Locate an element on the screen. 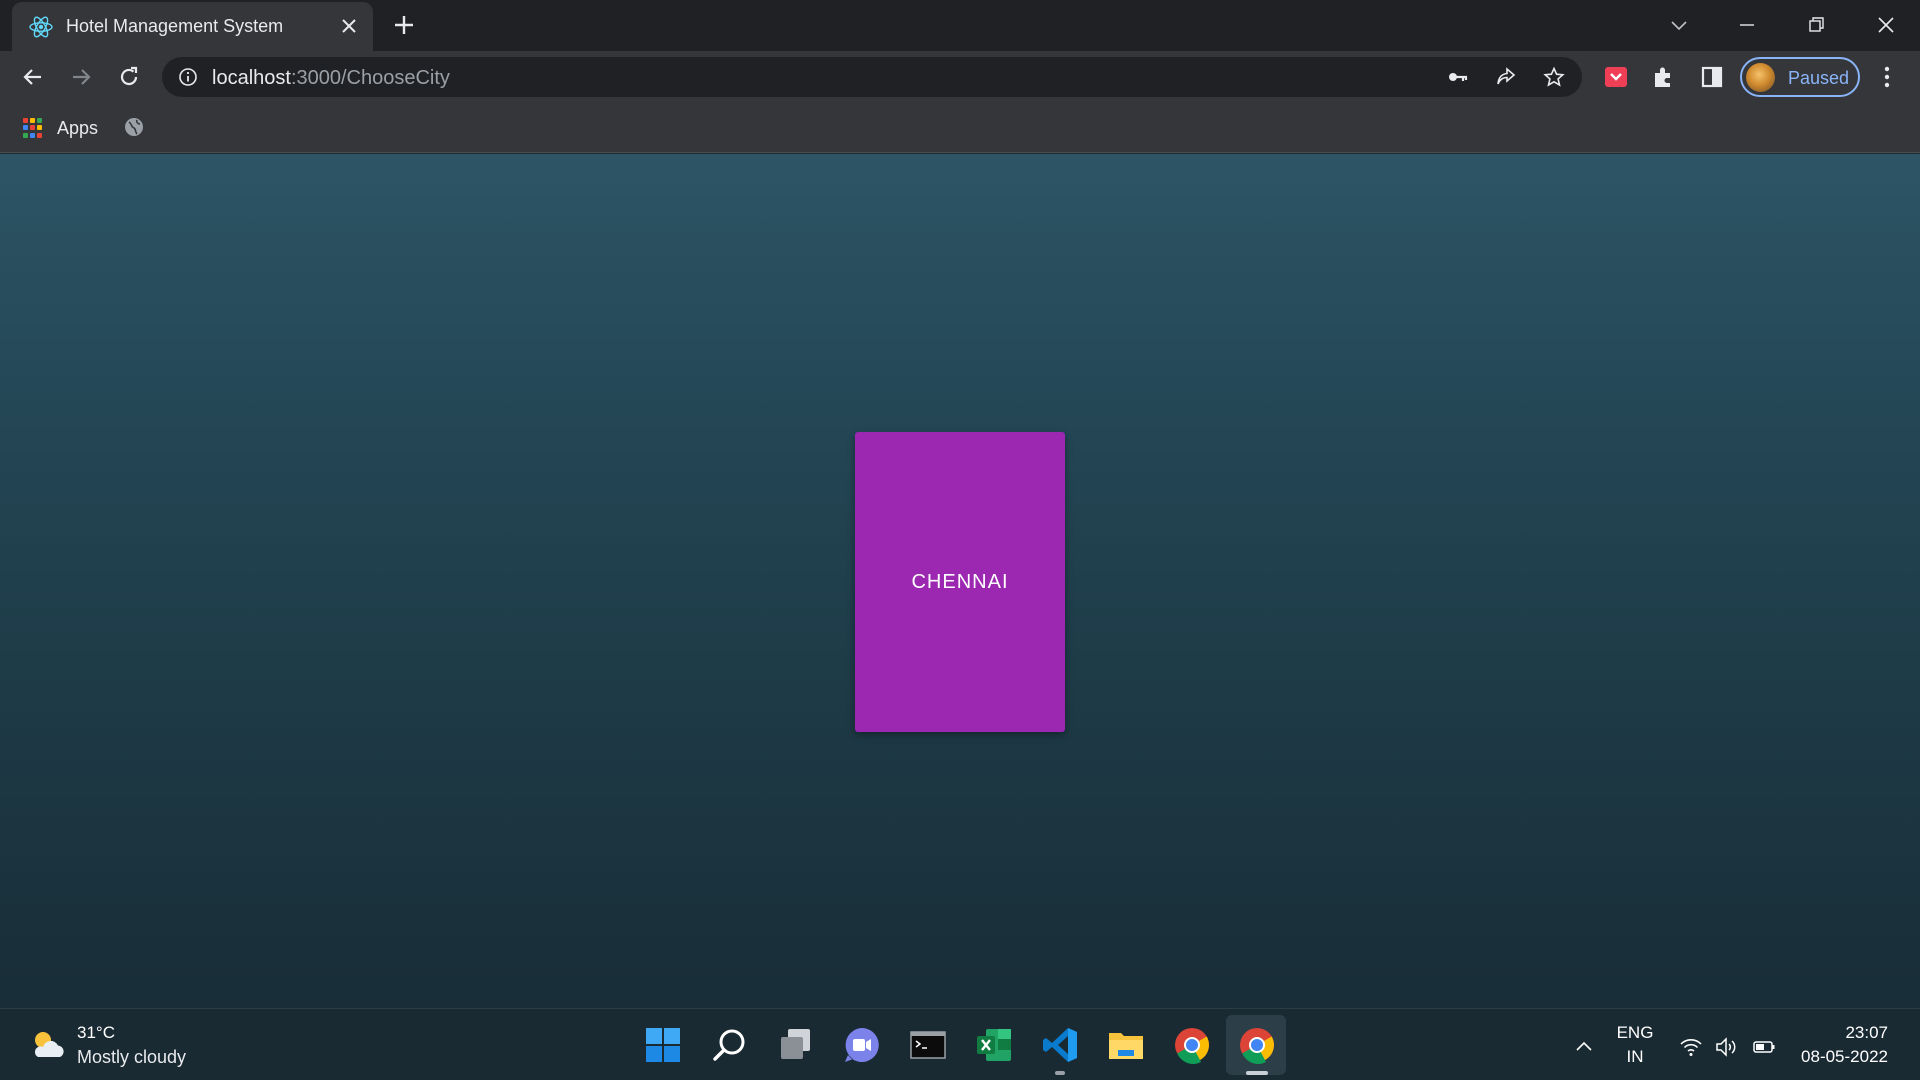  chrome-icon is located at coordinates (1192, 1045).